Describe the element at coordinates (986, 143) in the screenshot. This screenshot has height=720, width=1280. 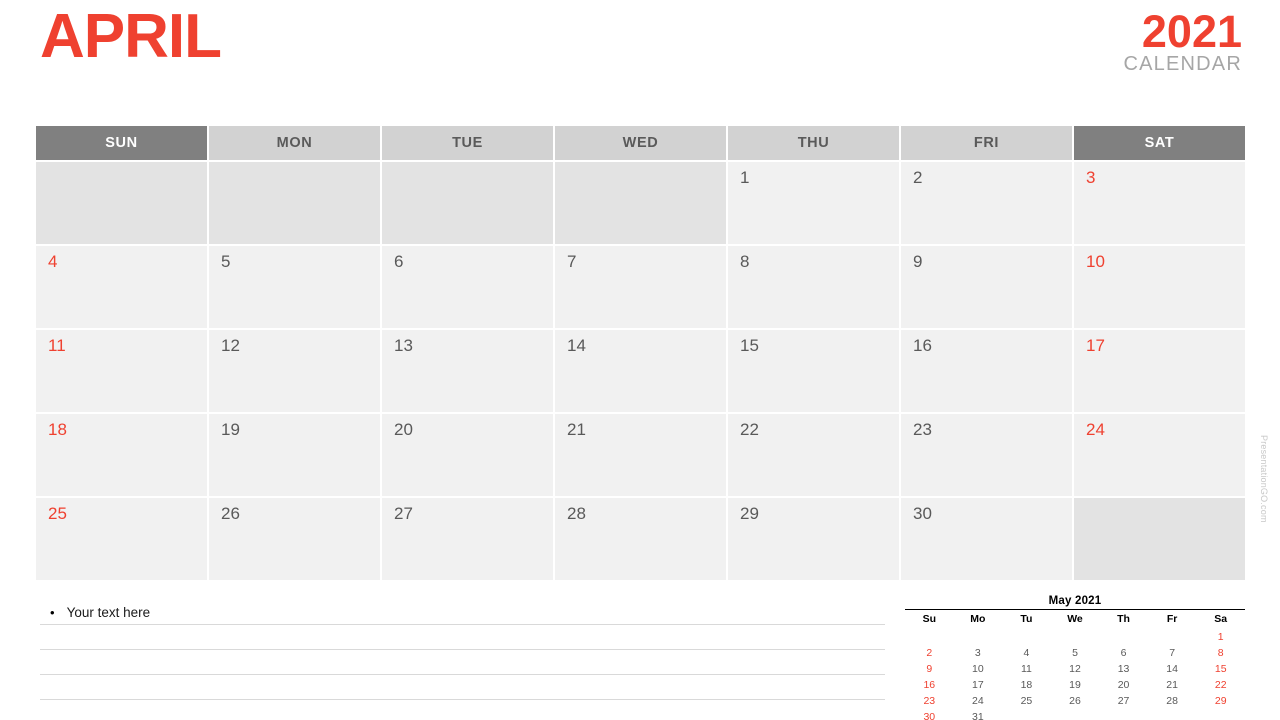
I see `weekday-header-fri: FRI` at that location.